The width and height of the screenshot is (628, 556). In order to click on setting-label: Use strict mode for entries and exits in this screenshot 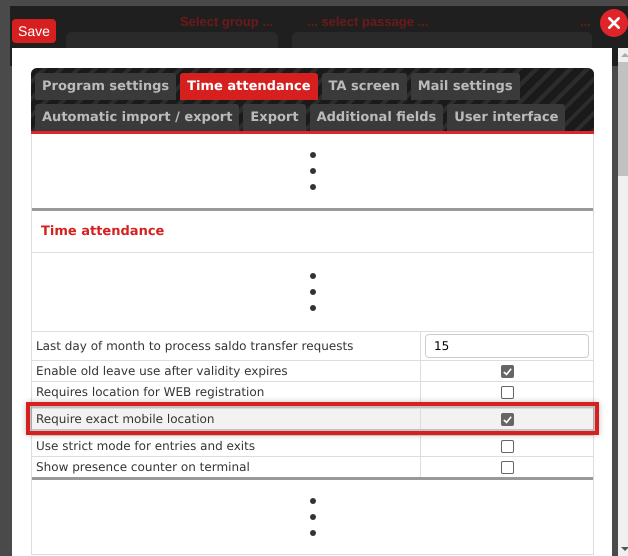, I will do `click(226, 446)`.